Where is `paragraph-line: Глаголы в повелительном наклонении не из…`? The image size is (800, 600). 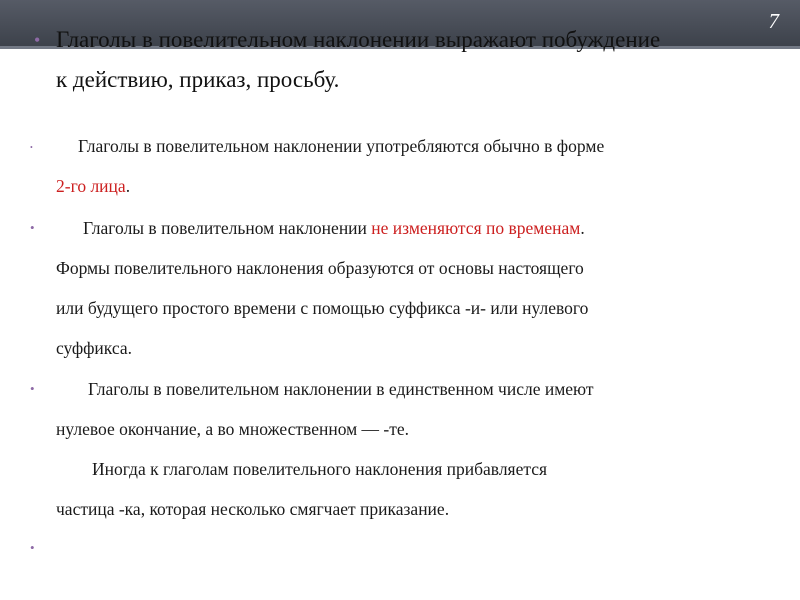 paragraph-line: Глаголы в повелительном наклонении не из… is located at coordinates (412, 228).